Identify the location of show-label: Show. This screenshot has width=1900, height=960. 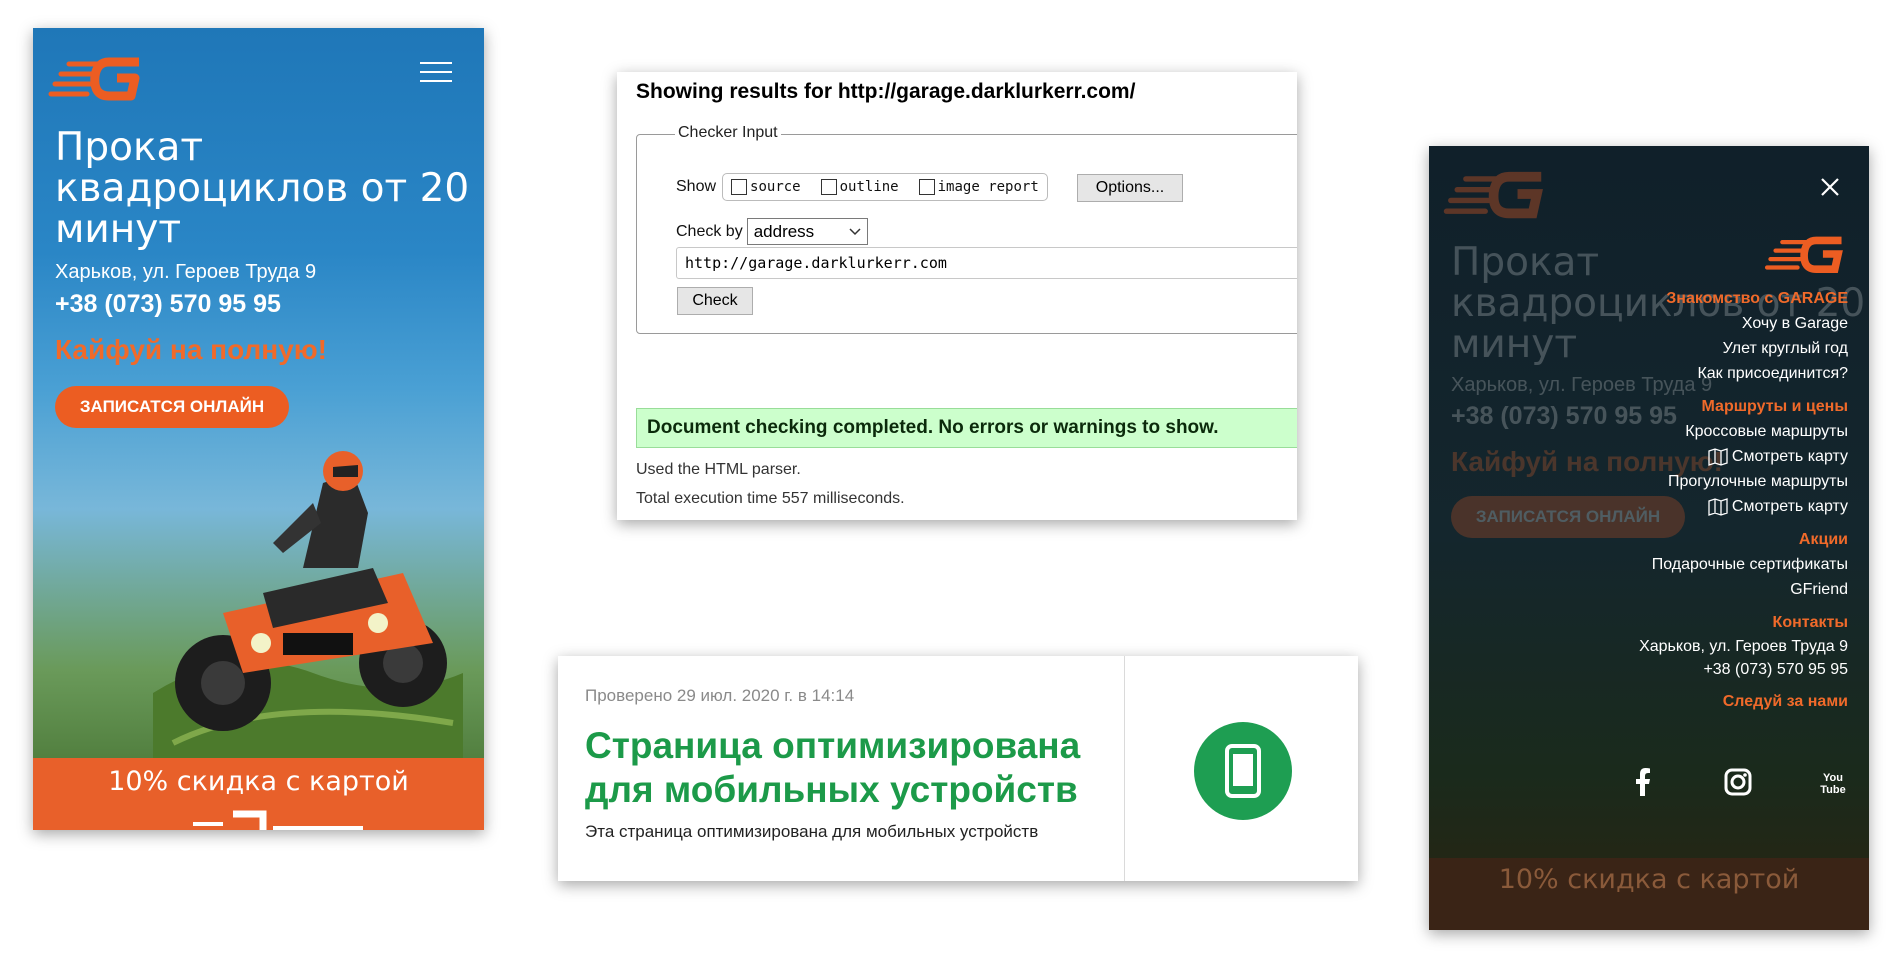
(696, 186).